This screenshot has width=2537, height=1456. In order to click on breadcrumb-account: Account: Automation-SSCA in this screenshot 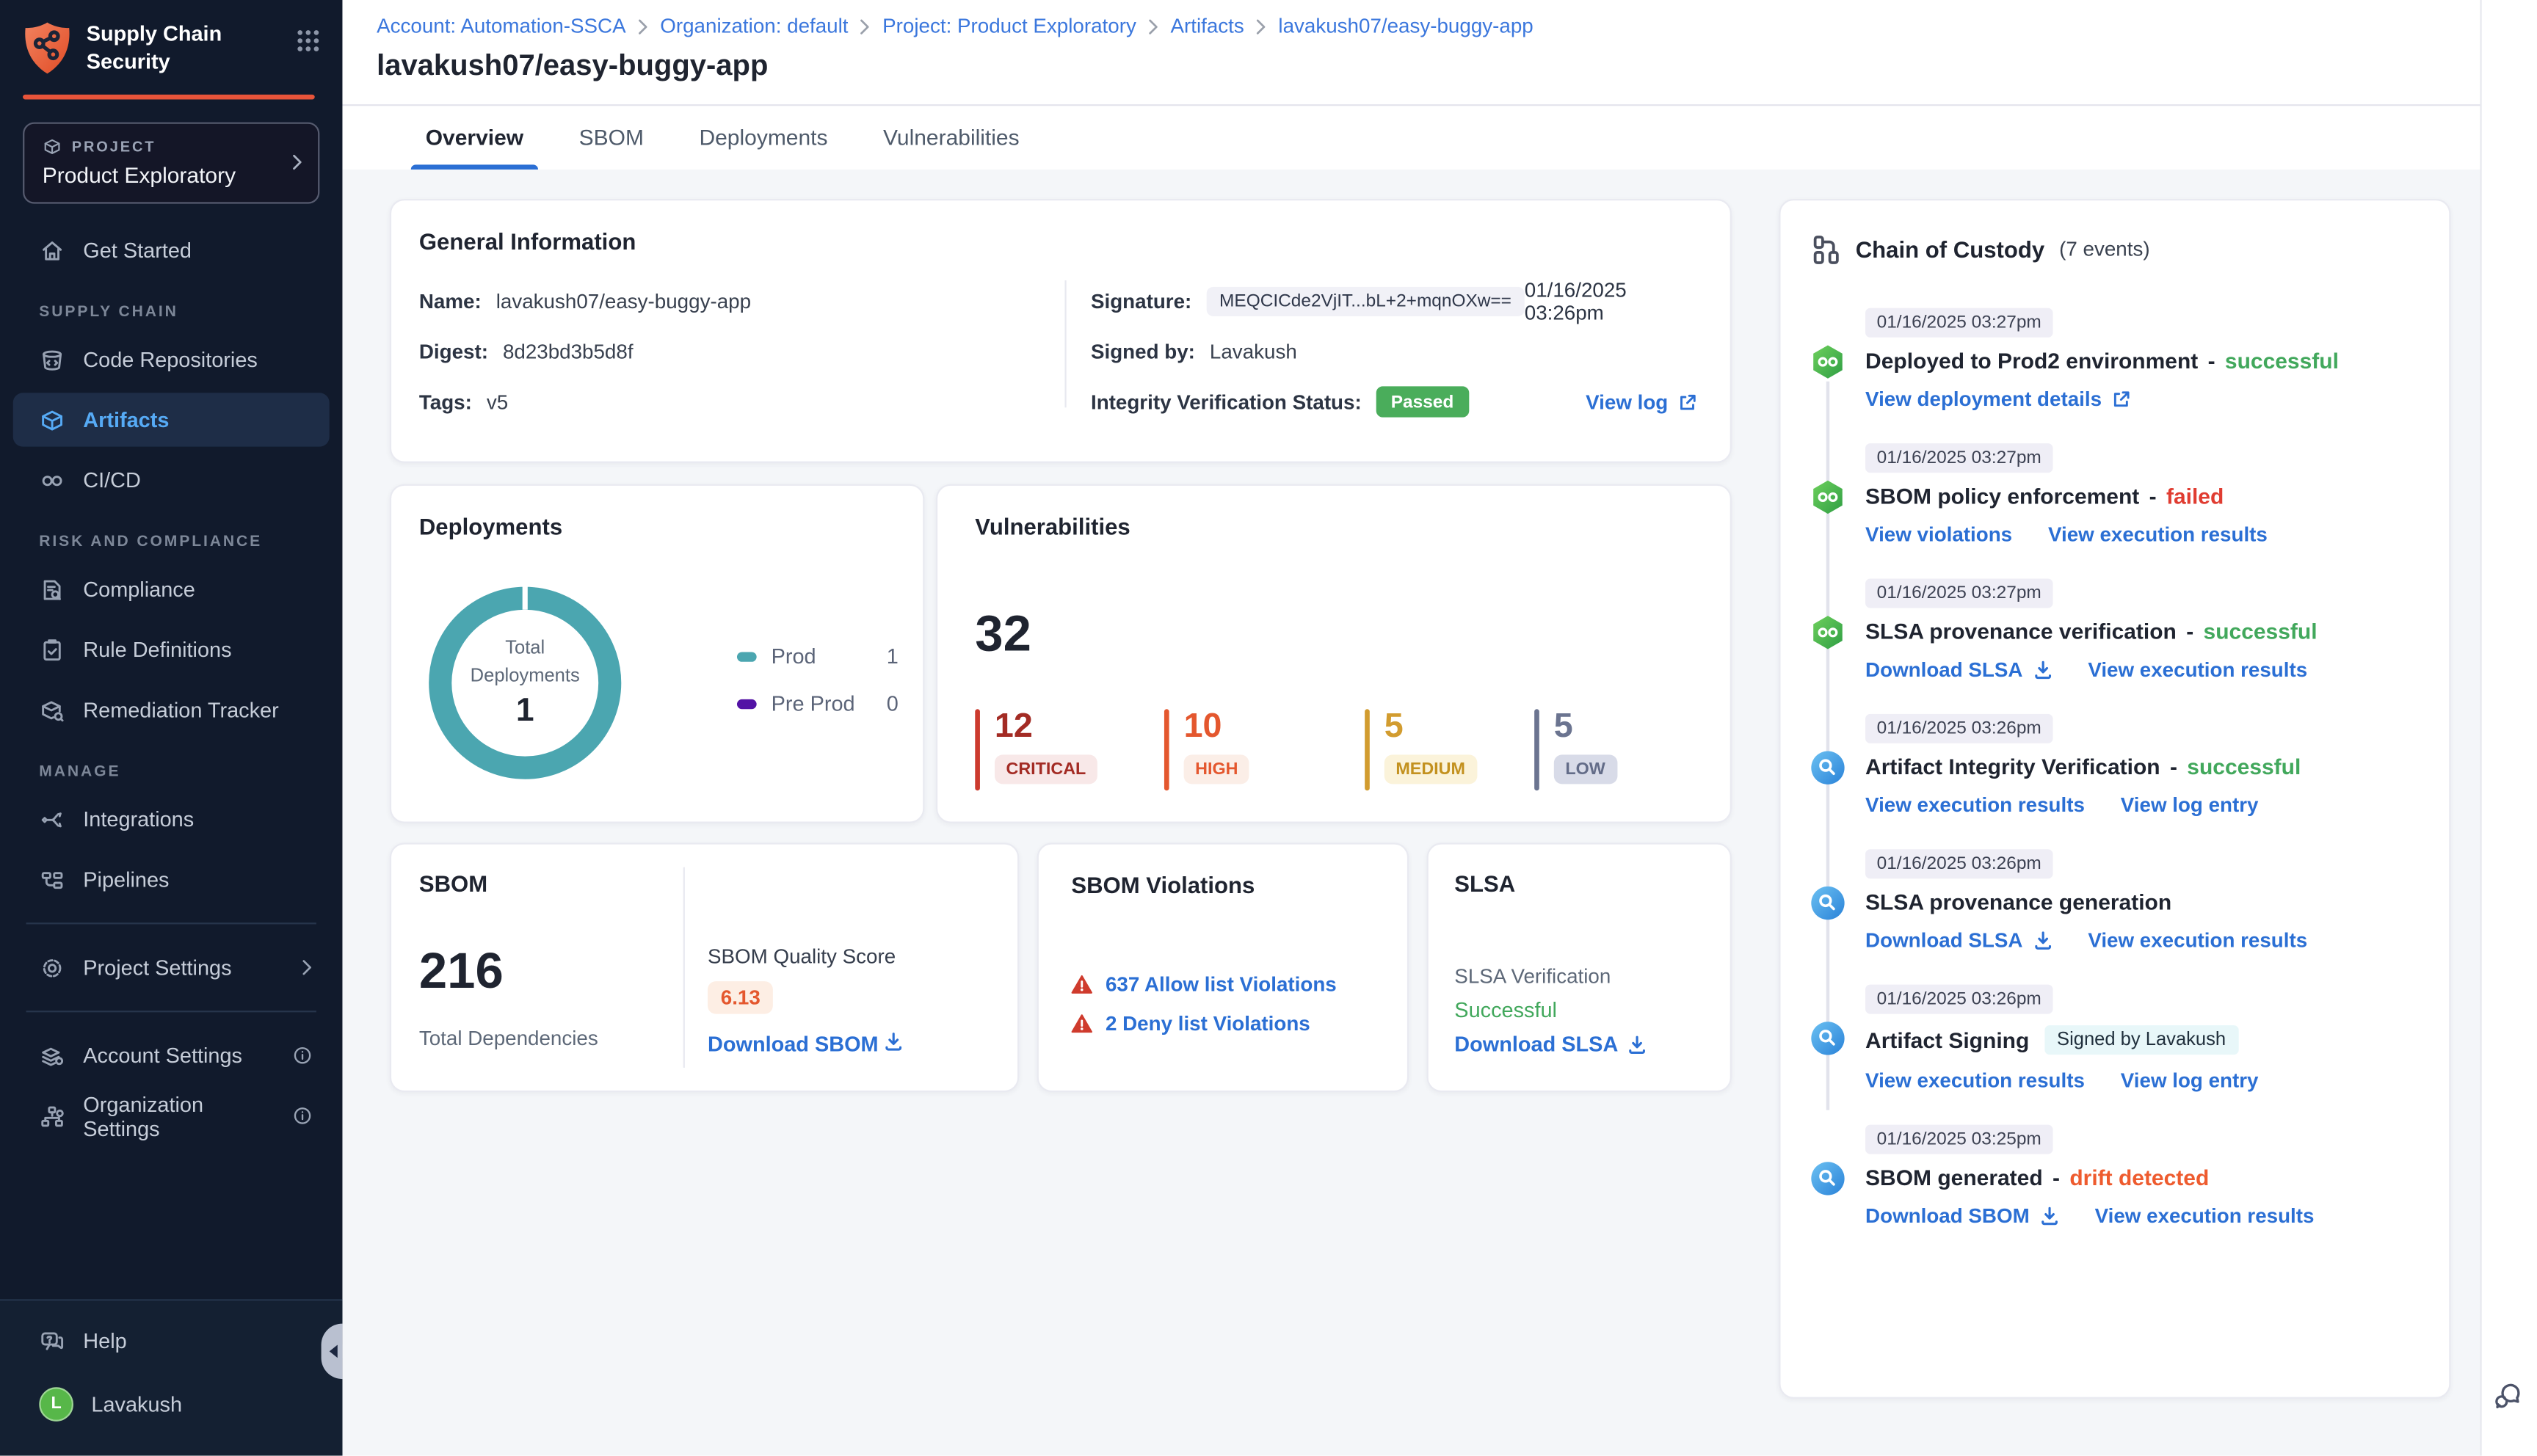, I will do `click(501, 26)`.